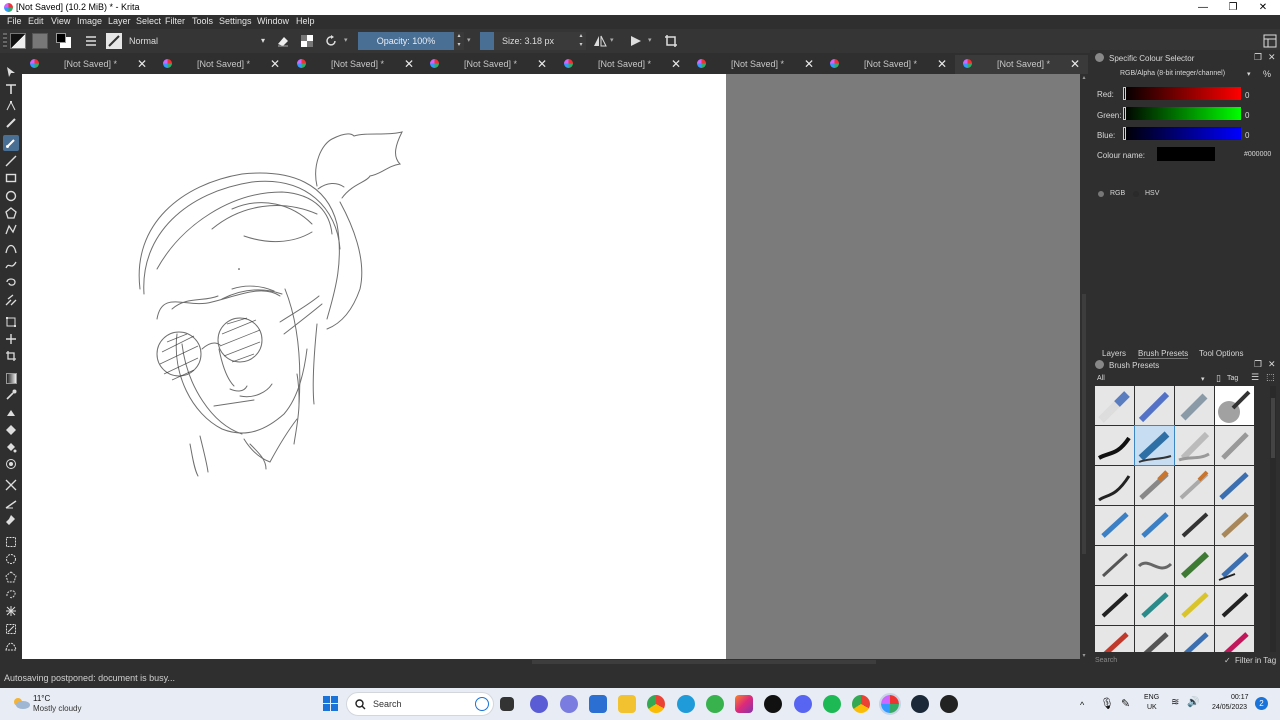  Describe the element at coordinates (1270, 41) in the screenshot. I see `workspace-icon` at that location.